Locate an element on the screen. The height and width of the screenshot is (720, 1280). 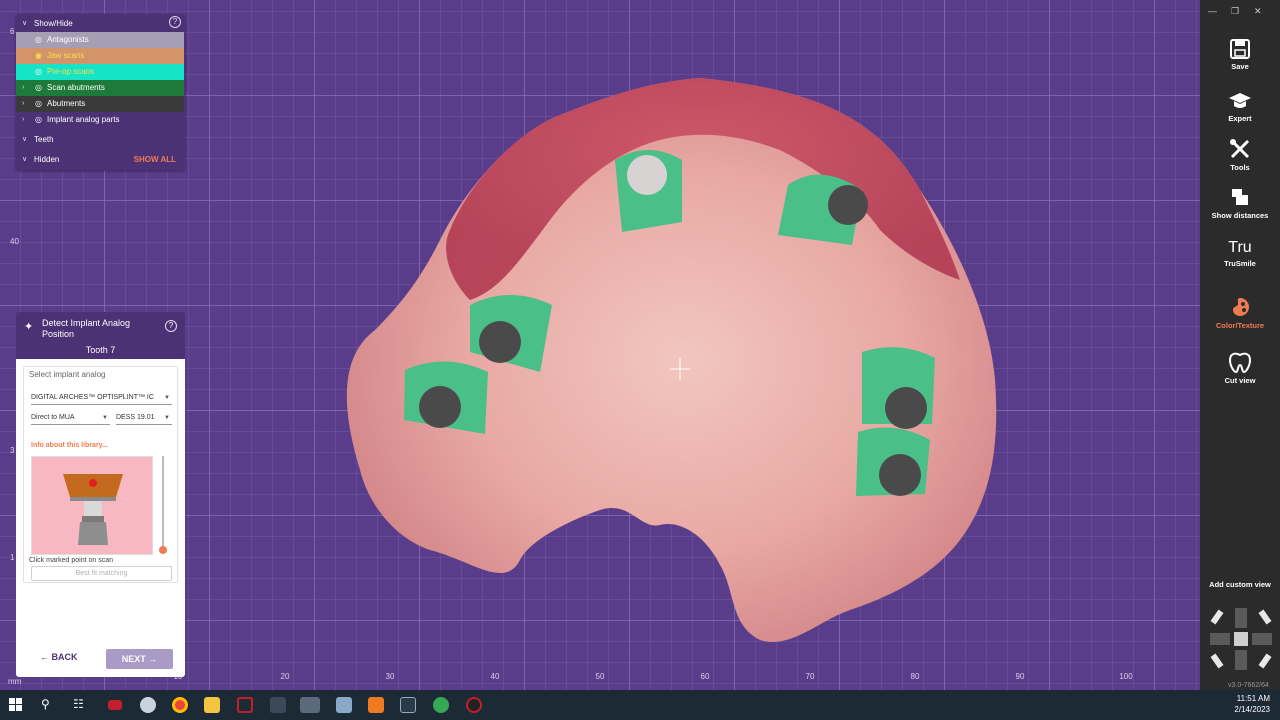
best-fit-button: Best fit matching is located at coordinates (101, 573).